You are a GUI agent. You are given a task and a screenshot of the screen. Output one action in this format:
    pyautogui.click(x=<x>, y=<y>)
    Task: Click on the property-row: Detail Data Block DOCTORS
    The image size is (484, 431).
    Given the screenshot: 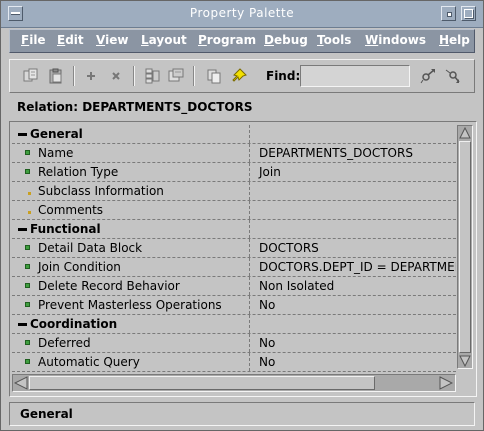 What is the action you would take?
    pyautogui.click(x=234, y=248)
    